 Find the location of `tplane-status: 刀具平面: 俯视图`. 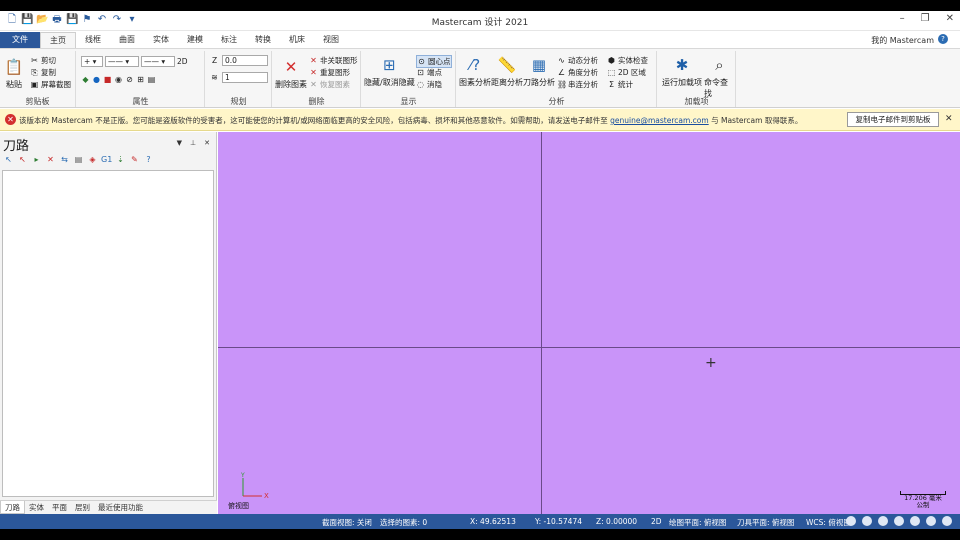

tplane-status: 刀具平面: 俯视图 is located at coordinates (765, 522).